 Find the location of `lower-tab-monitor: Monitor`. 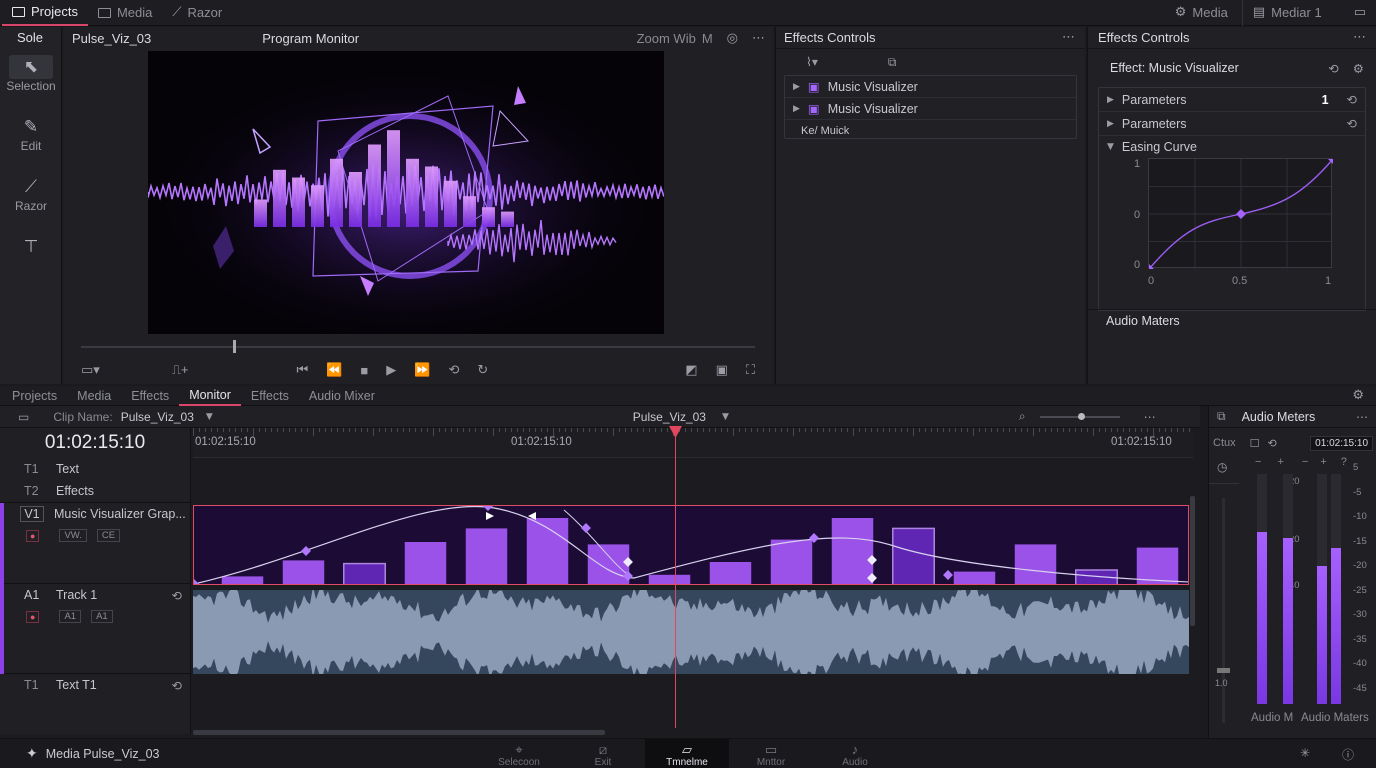

lower-tab-monitor: Monitor is located at coordinates (210, 396).